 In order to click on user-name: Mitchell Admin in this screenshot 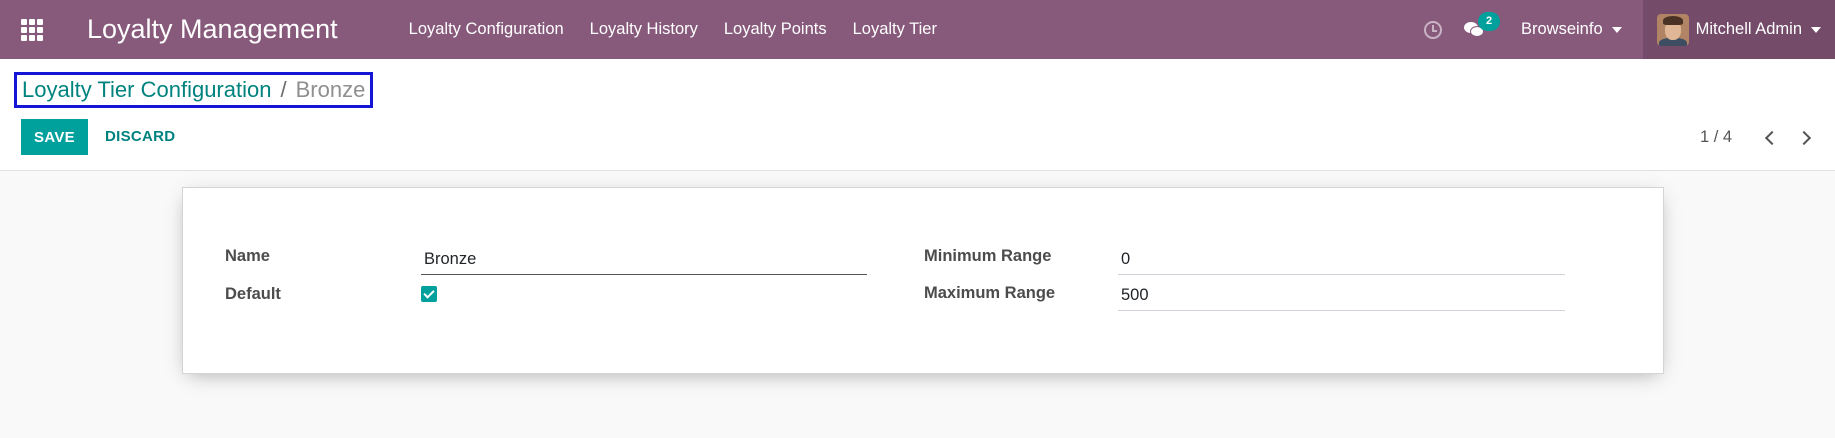, I will do `click(1748, 29)`.